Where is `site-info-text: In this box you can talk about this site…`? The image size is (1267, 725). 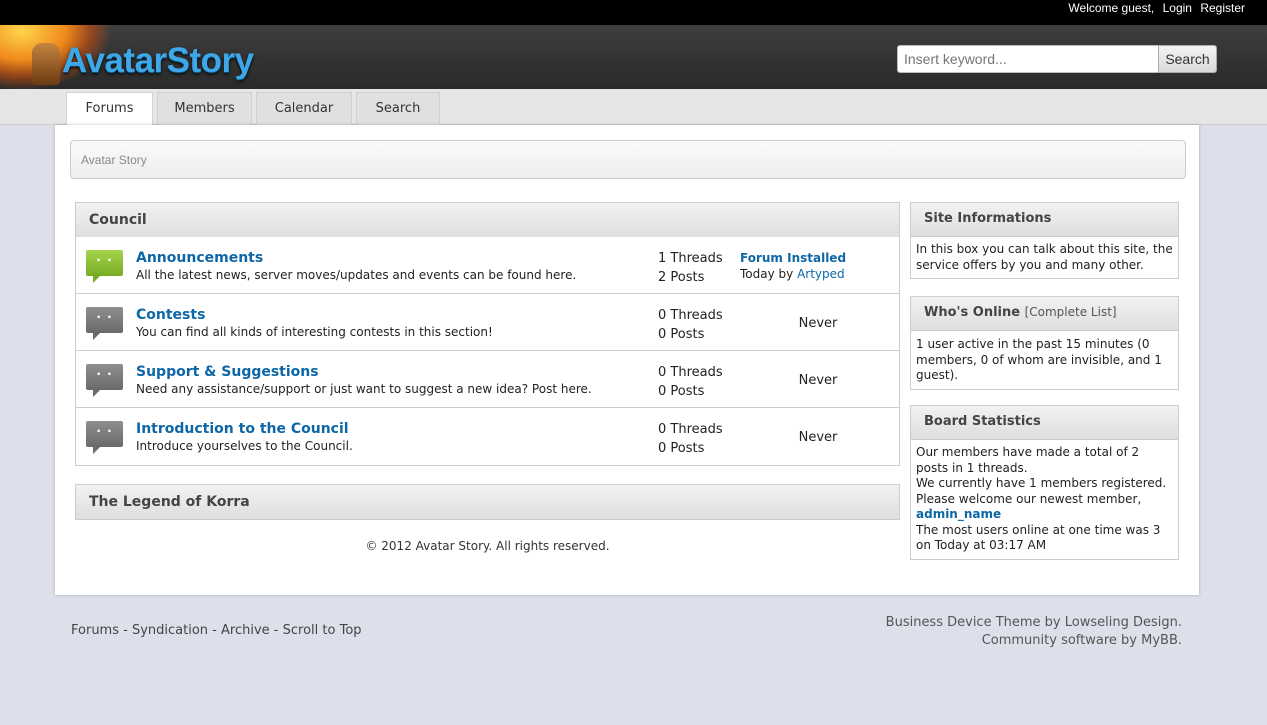 site-info-text: In this box you can talk about this site… is located at coordinates (1044, 257).